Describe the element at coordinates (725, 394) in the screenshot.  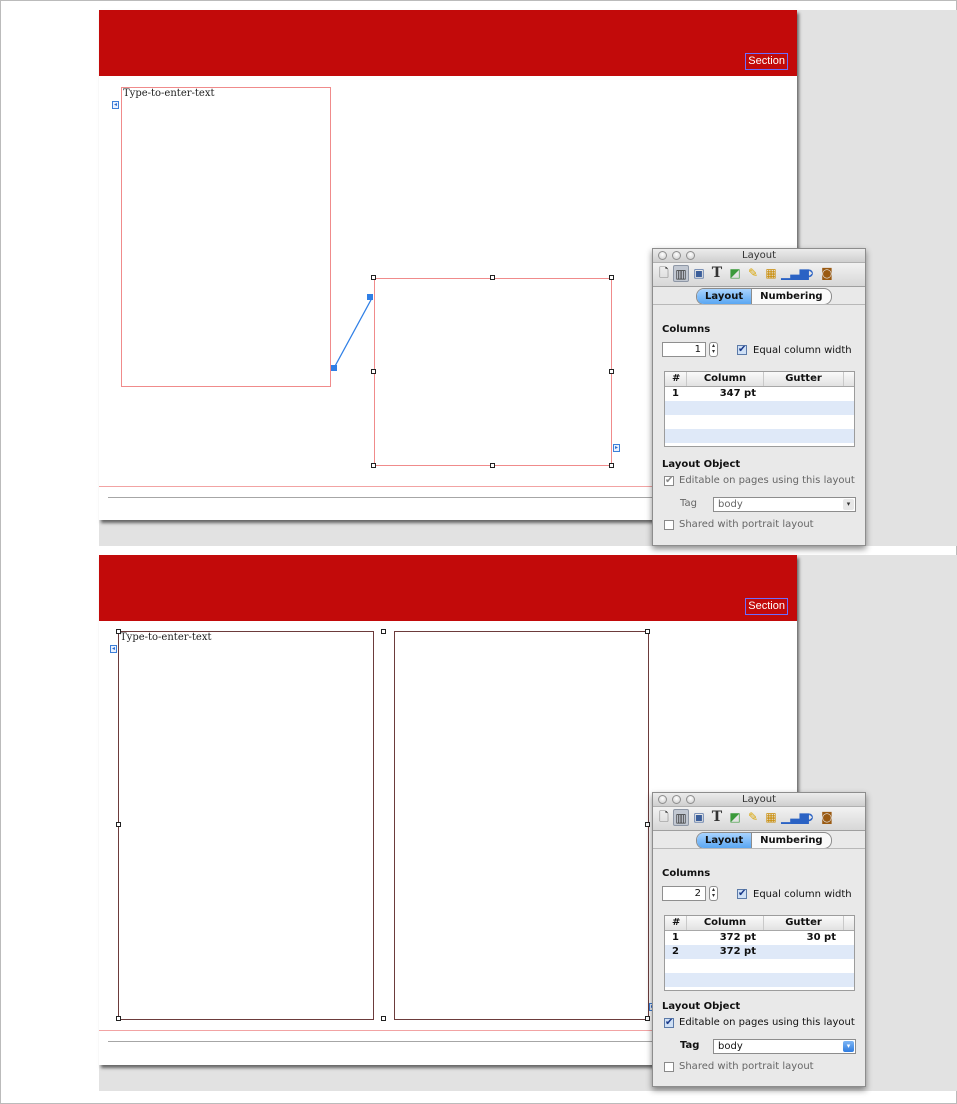
I see `row-column-width: 347 pt` at that location.